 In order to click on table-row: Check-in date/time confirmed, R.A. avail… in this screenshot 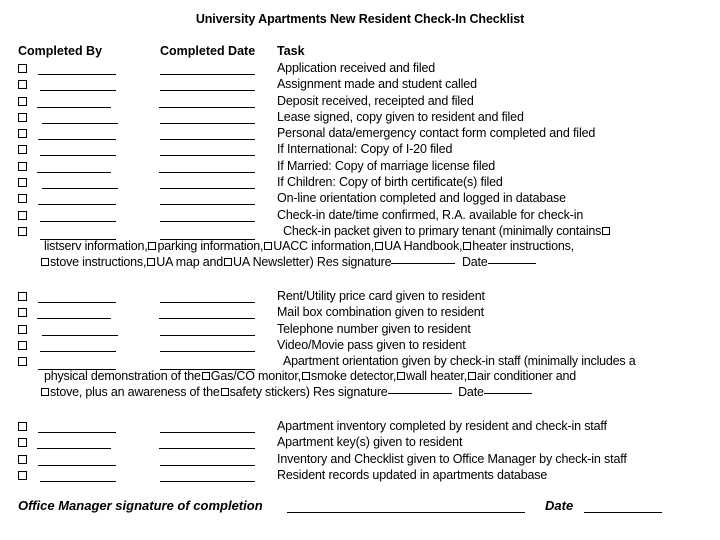, I will do `click(360, 216)`.